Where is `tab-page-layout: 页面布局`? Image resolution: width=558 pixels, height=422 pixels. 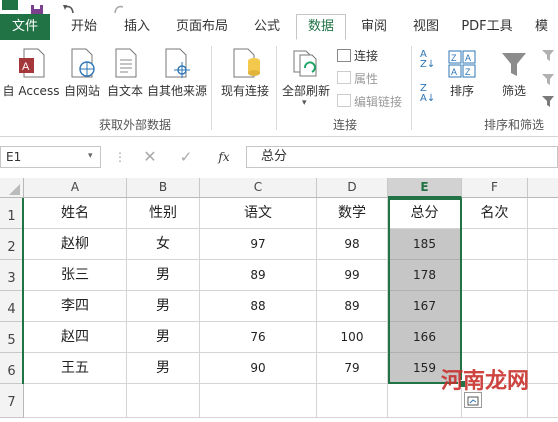
tab-page-layout: 页面布局 is located at coordinates (202, 27).